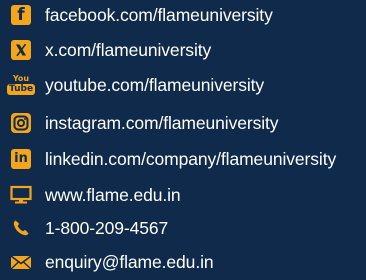 This screenshot has width=366, height=280. I want to click on phone-icon, so click(21, 228).